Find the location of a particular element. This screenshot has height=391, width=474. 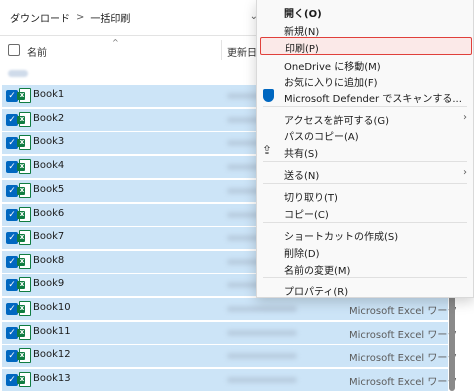

file-name: Book5 is located at coordinates (49, 189).